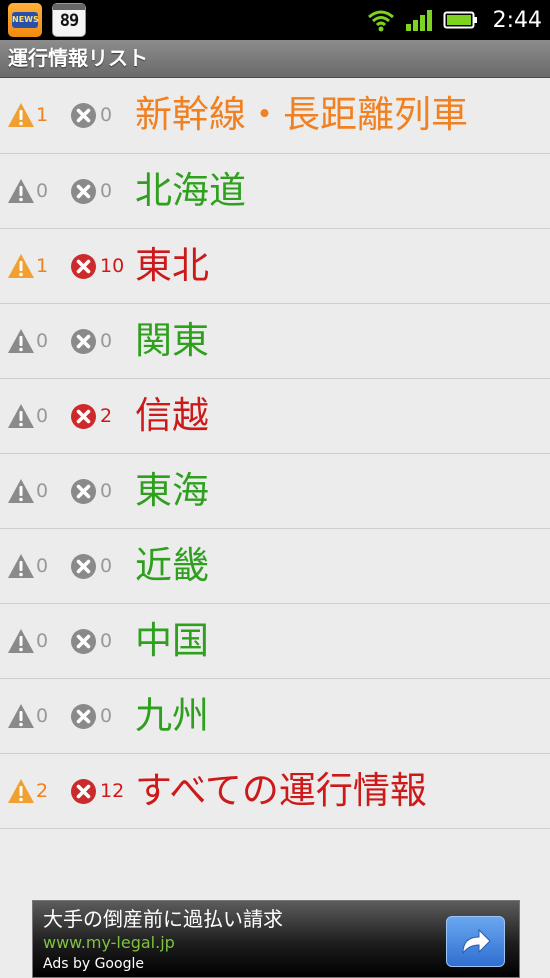  I want to click on calendar-date: 89, so click(69, 21).